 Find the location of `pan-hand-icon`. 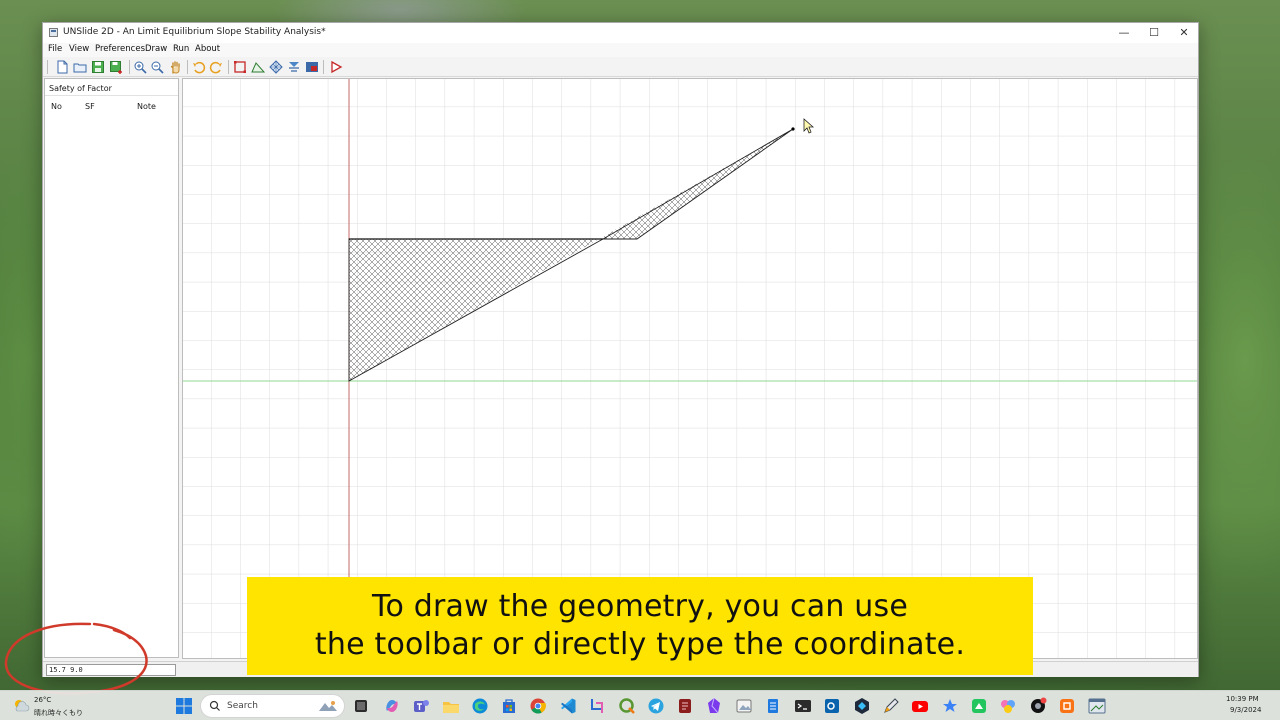

pan-hand-icon is located at coordinates (176, 67).